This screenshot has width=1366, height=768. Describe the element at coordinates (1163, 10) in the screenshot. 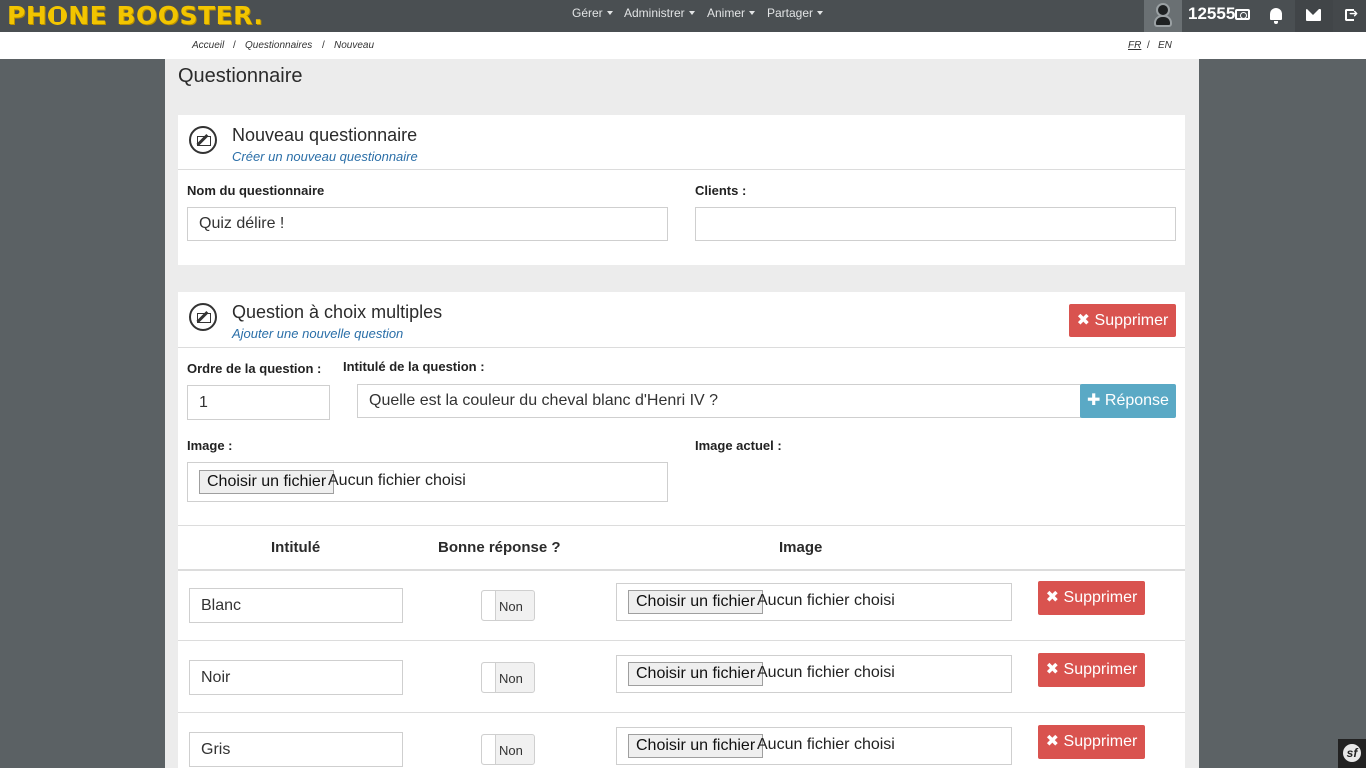

I see `avatar-head-icon` at that location.